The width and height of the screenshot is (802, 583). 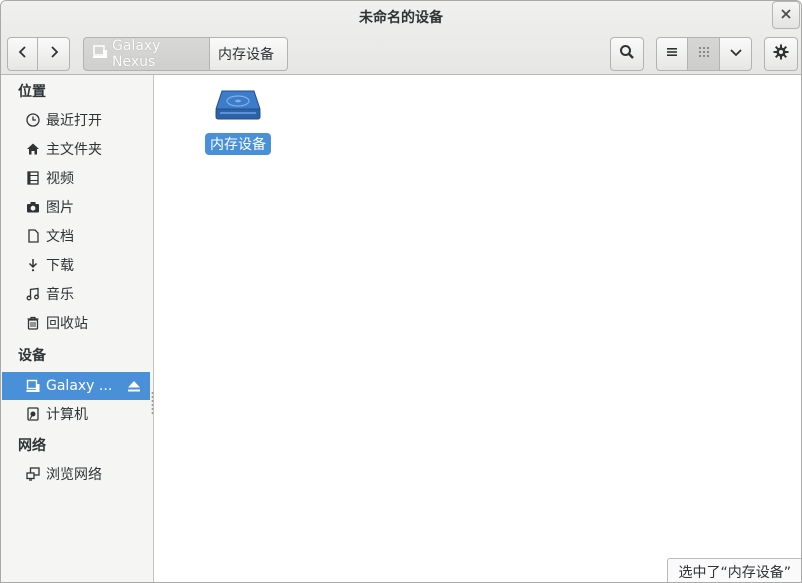 I want to click on path-crumb-device: Galaxy Nexus, so click(x=146, y=54).